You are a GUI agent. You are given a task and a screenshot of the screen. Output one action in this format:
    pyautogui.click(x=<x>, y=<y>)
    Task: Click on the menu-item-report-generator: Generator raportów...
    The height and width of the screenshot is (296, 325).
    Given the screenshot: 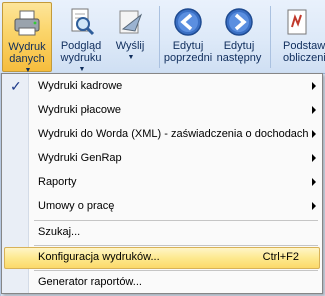 What is the action you would take?
    pyautogui.click(x=162, y=283)
    